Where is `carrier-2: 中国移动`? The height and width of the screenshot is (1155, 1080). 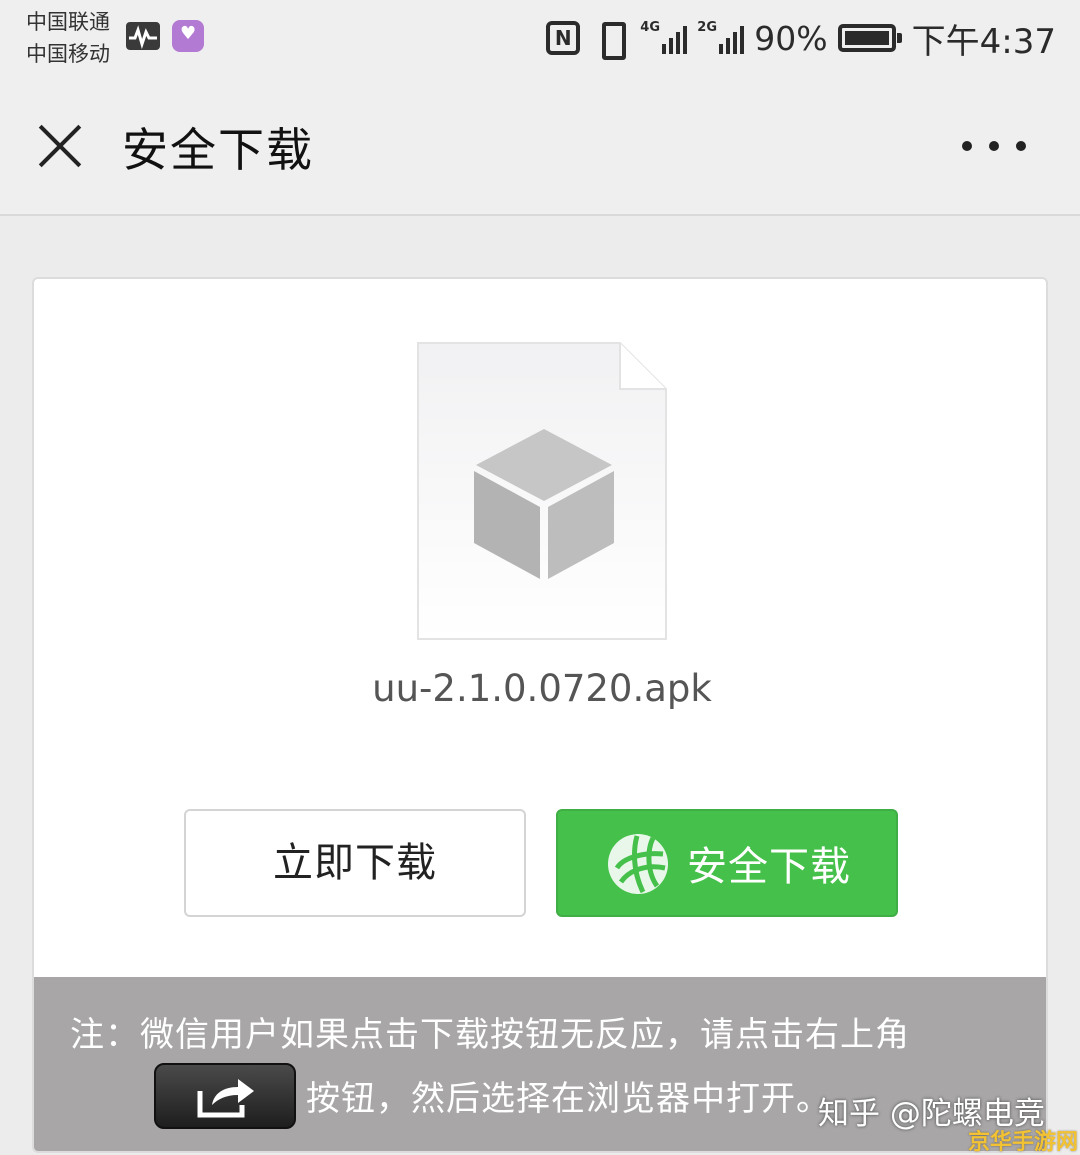 carrier-2: 中国移动 is located at coordinates (68, 54).